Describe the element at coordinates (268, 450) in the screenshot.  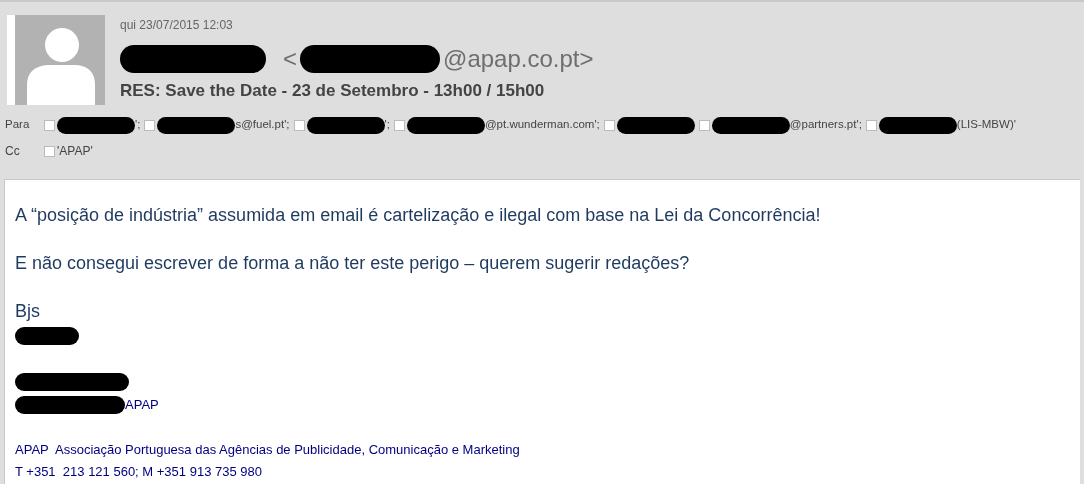
I see `organization-name: APAP Associação Portuguesa das Agências de Publicidade, Comunicação e Marketing` at that location.